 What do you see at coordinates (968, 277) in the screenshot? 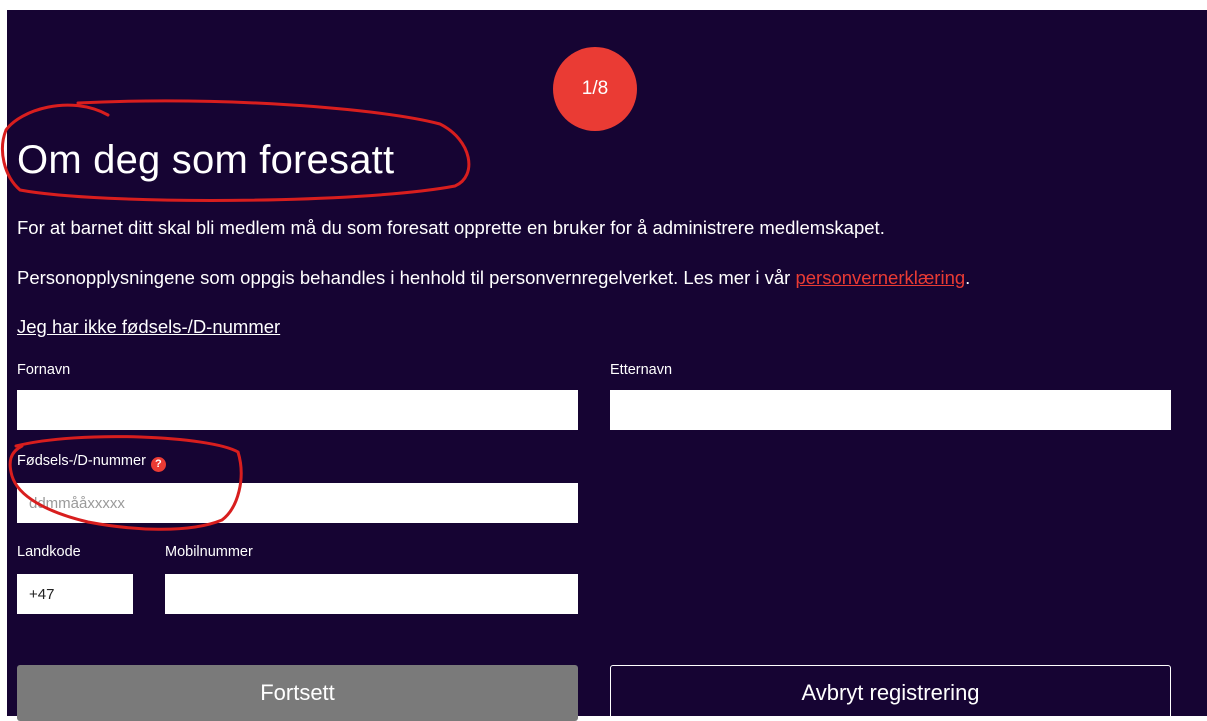
I see `privacy-text-suffix: .` at bounding box center [968, 277].